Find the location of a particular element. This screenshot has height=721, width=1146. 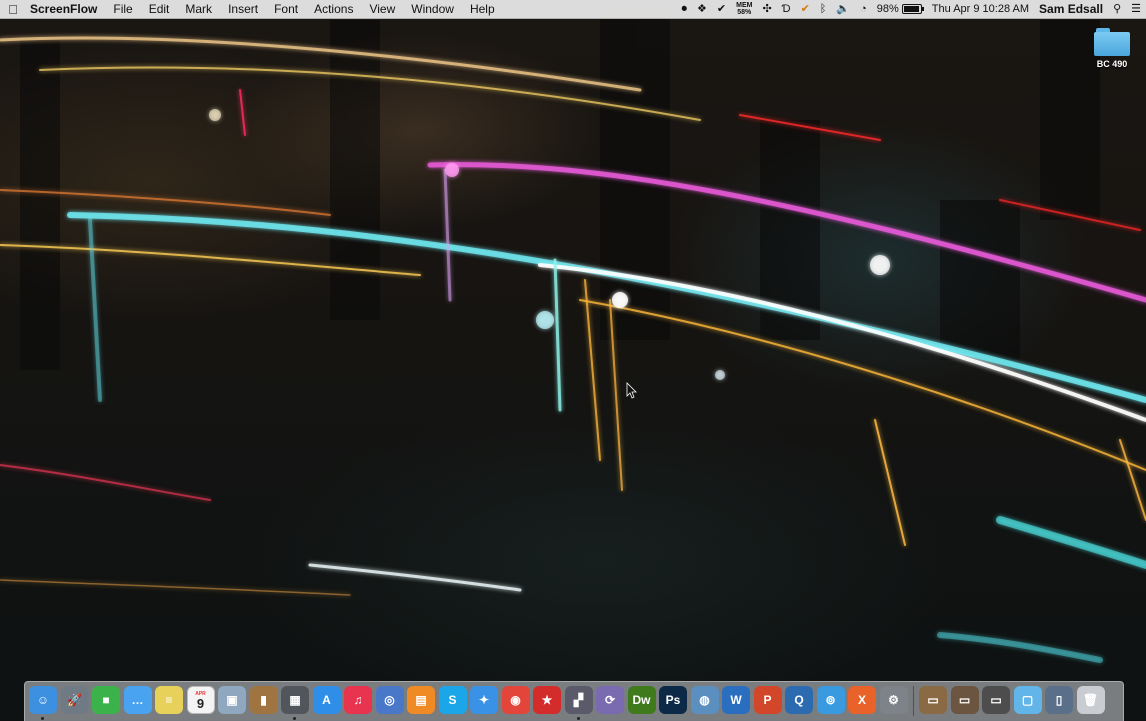

final-cut-icon: ▞ is located at coordinates (578, 700).